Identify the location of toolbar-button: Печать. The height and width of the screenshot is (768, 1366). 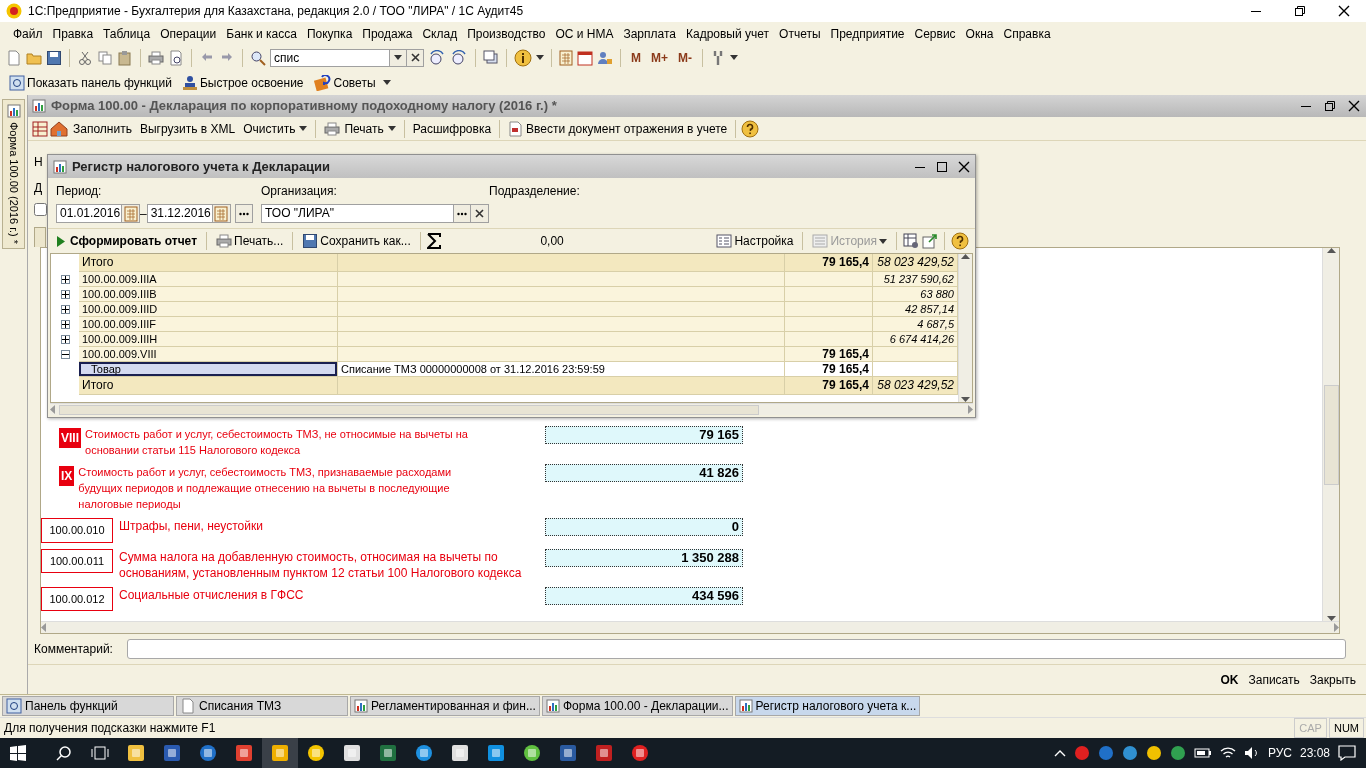
(360, 128).